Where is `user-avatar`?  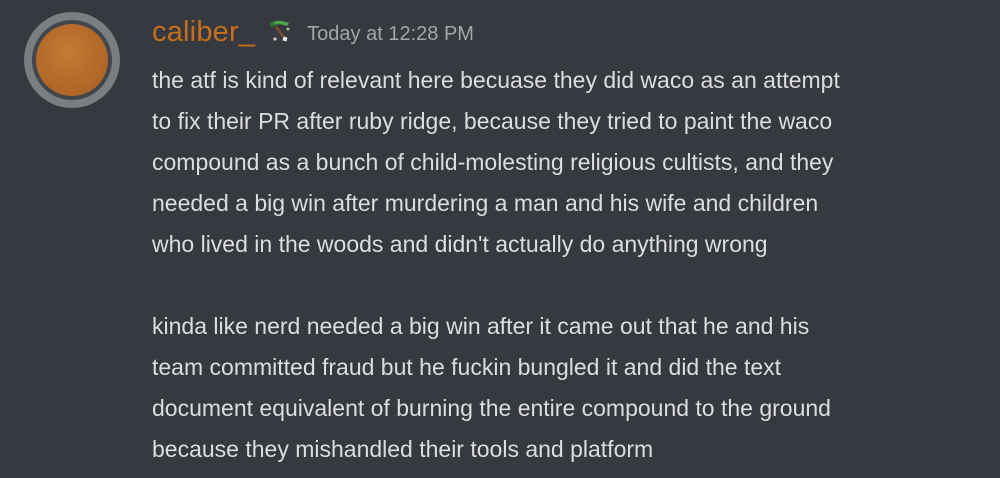
user-avatar is located at coordinates (72, 60).